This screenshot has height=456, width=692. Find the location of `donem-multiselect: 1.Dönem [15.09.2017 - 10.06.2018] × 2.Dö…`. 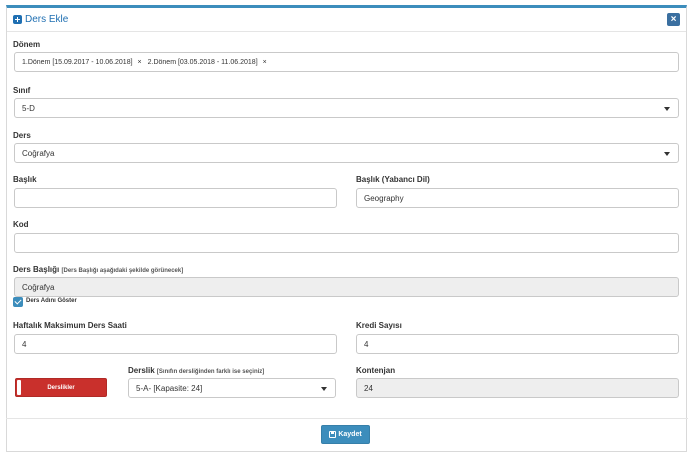

donem-multiselect: 1.Dönem [15.09.2017 - 10.06.2018] × 2.Dö… is located at coordinates (346, 62).